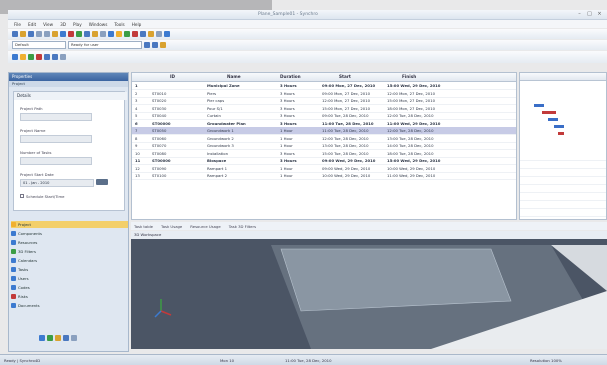  Describe the element at coordinates (136, 100) in the screenshot. I see `row-number: 3` at that location.